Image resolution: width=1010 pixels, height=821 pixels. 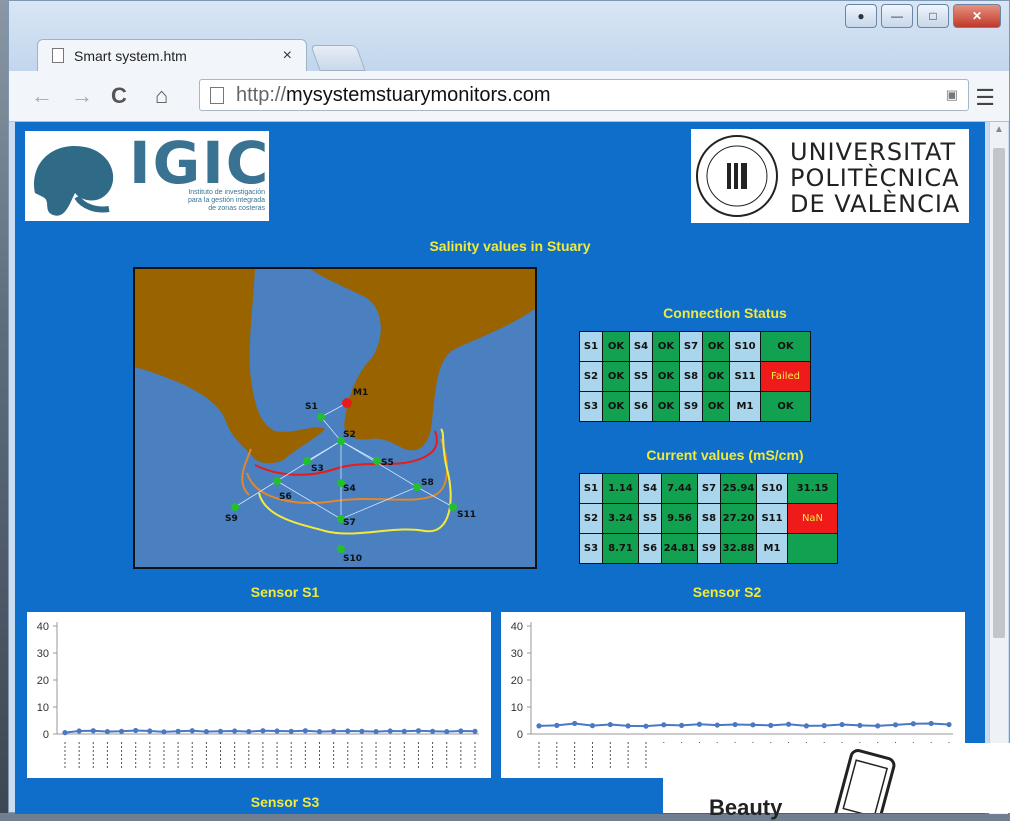 I want to click on tab-close-button: ×, so click(x=287, y=56).